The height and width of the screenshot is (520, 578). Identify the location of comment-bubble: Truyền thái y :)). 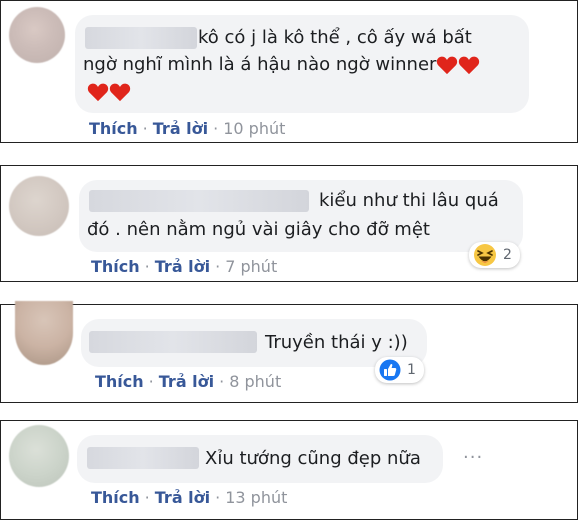
(254, 343).